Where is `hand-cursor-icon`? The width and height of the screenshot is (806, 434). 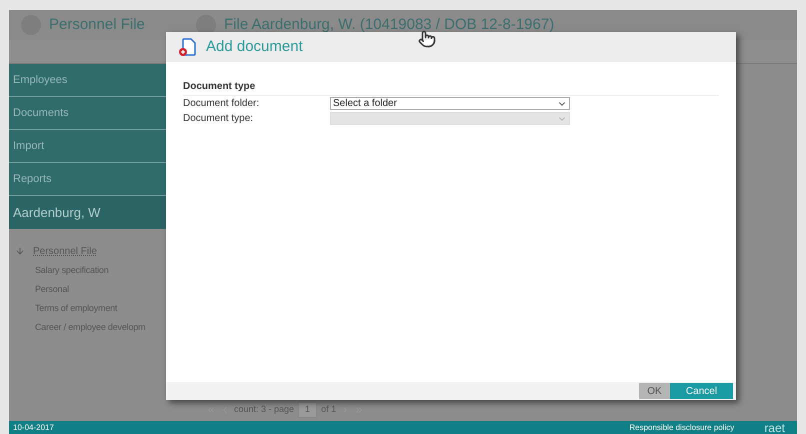 hand-cursor-icon is located at coordinates (427, 39).